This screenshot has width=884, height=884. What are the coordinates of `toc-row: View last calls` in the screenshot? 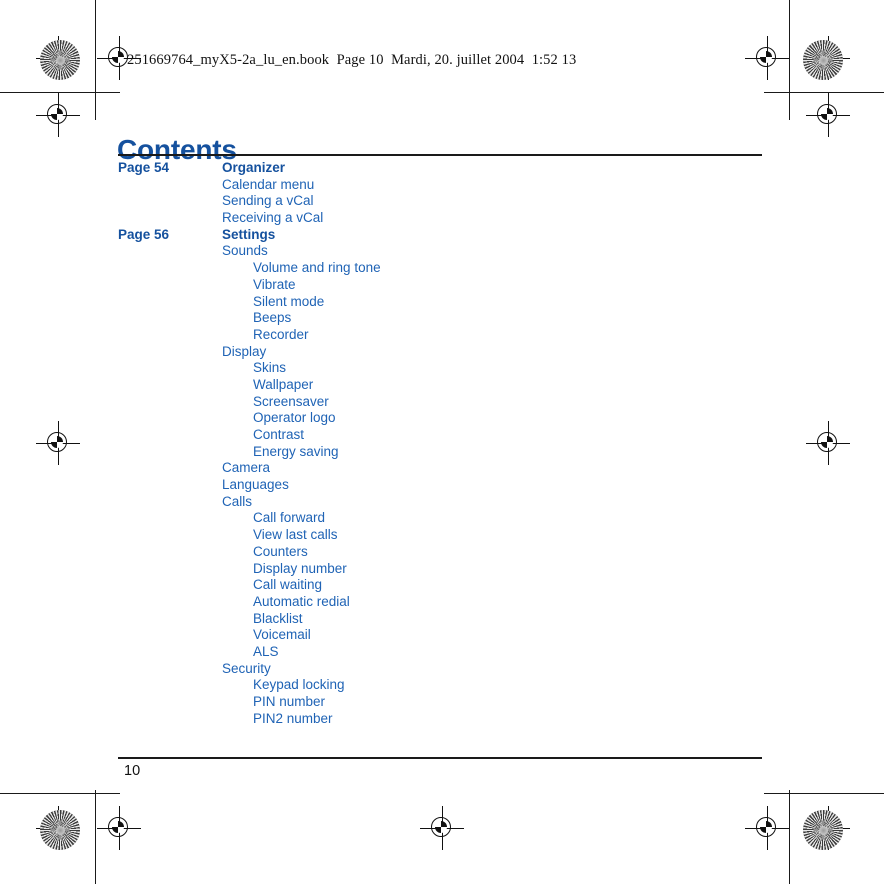 It's located at (442, 535).